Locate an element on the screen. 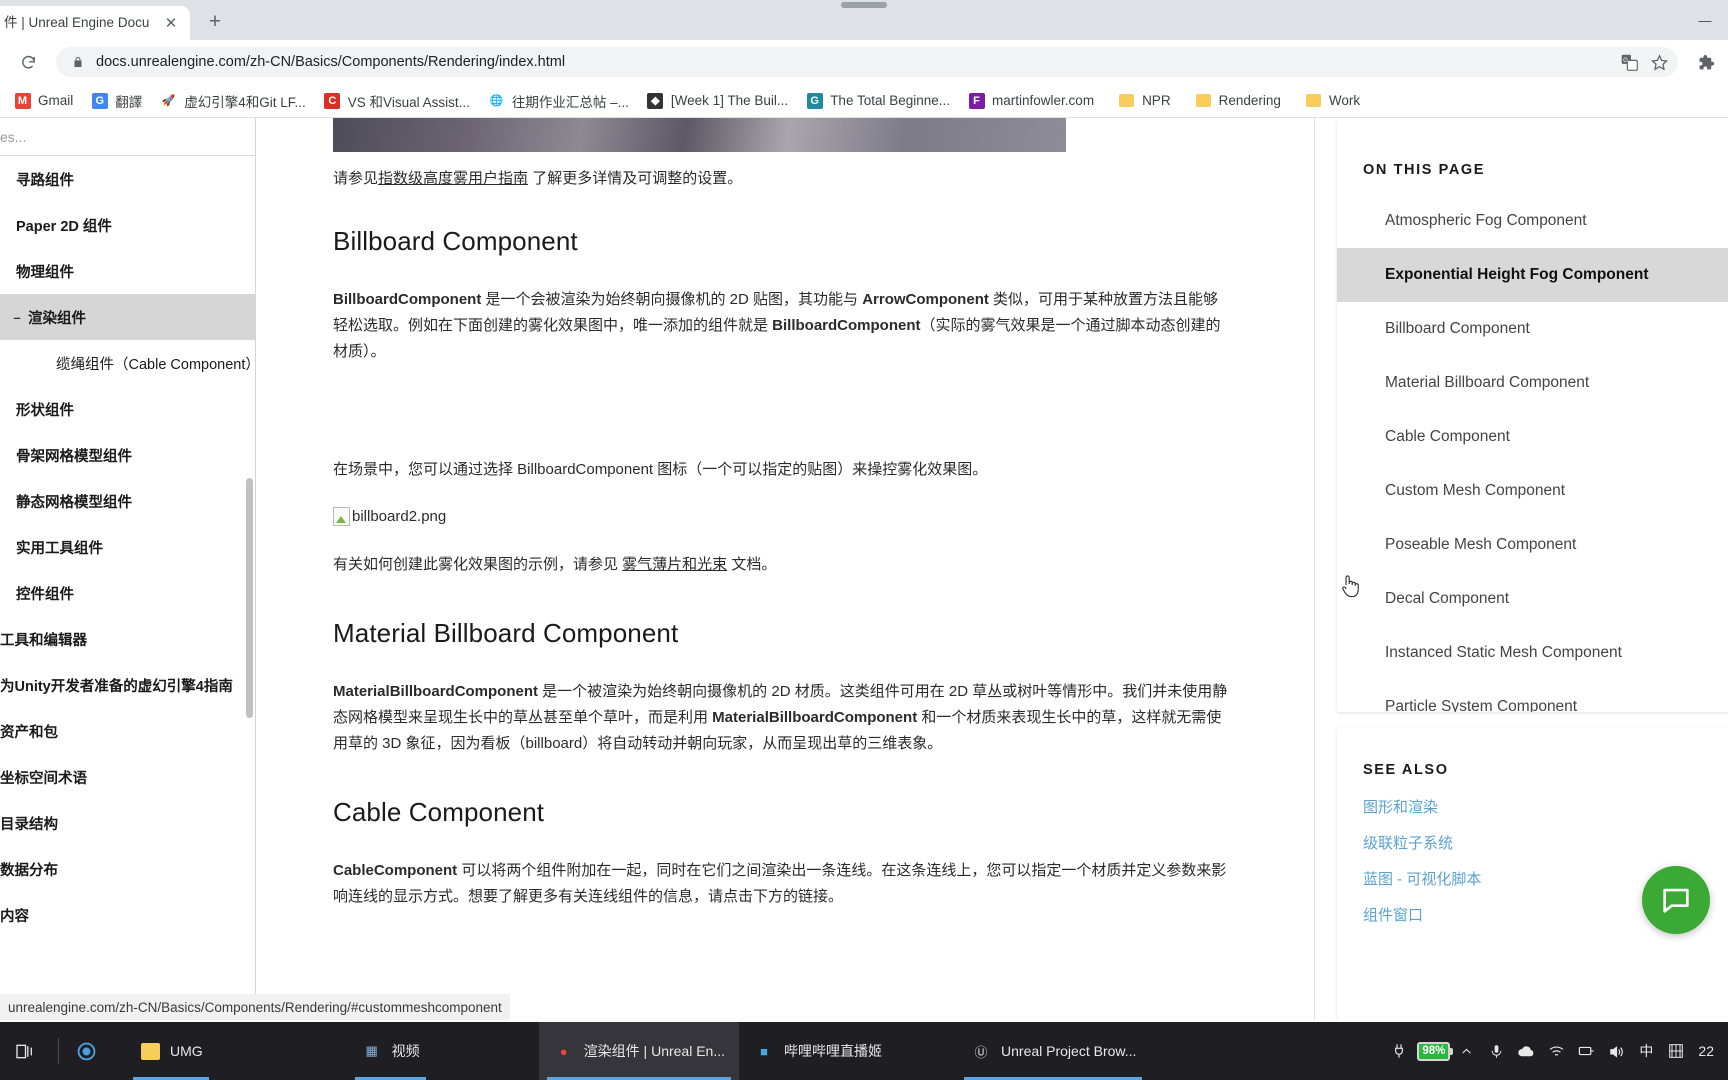  reload-icon is located at coordinates (28, 62).